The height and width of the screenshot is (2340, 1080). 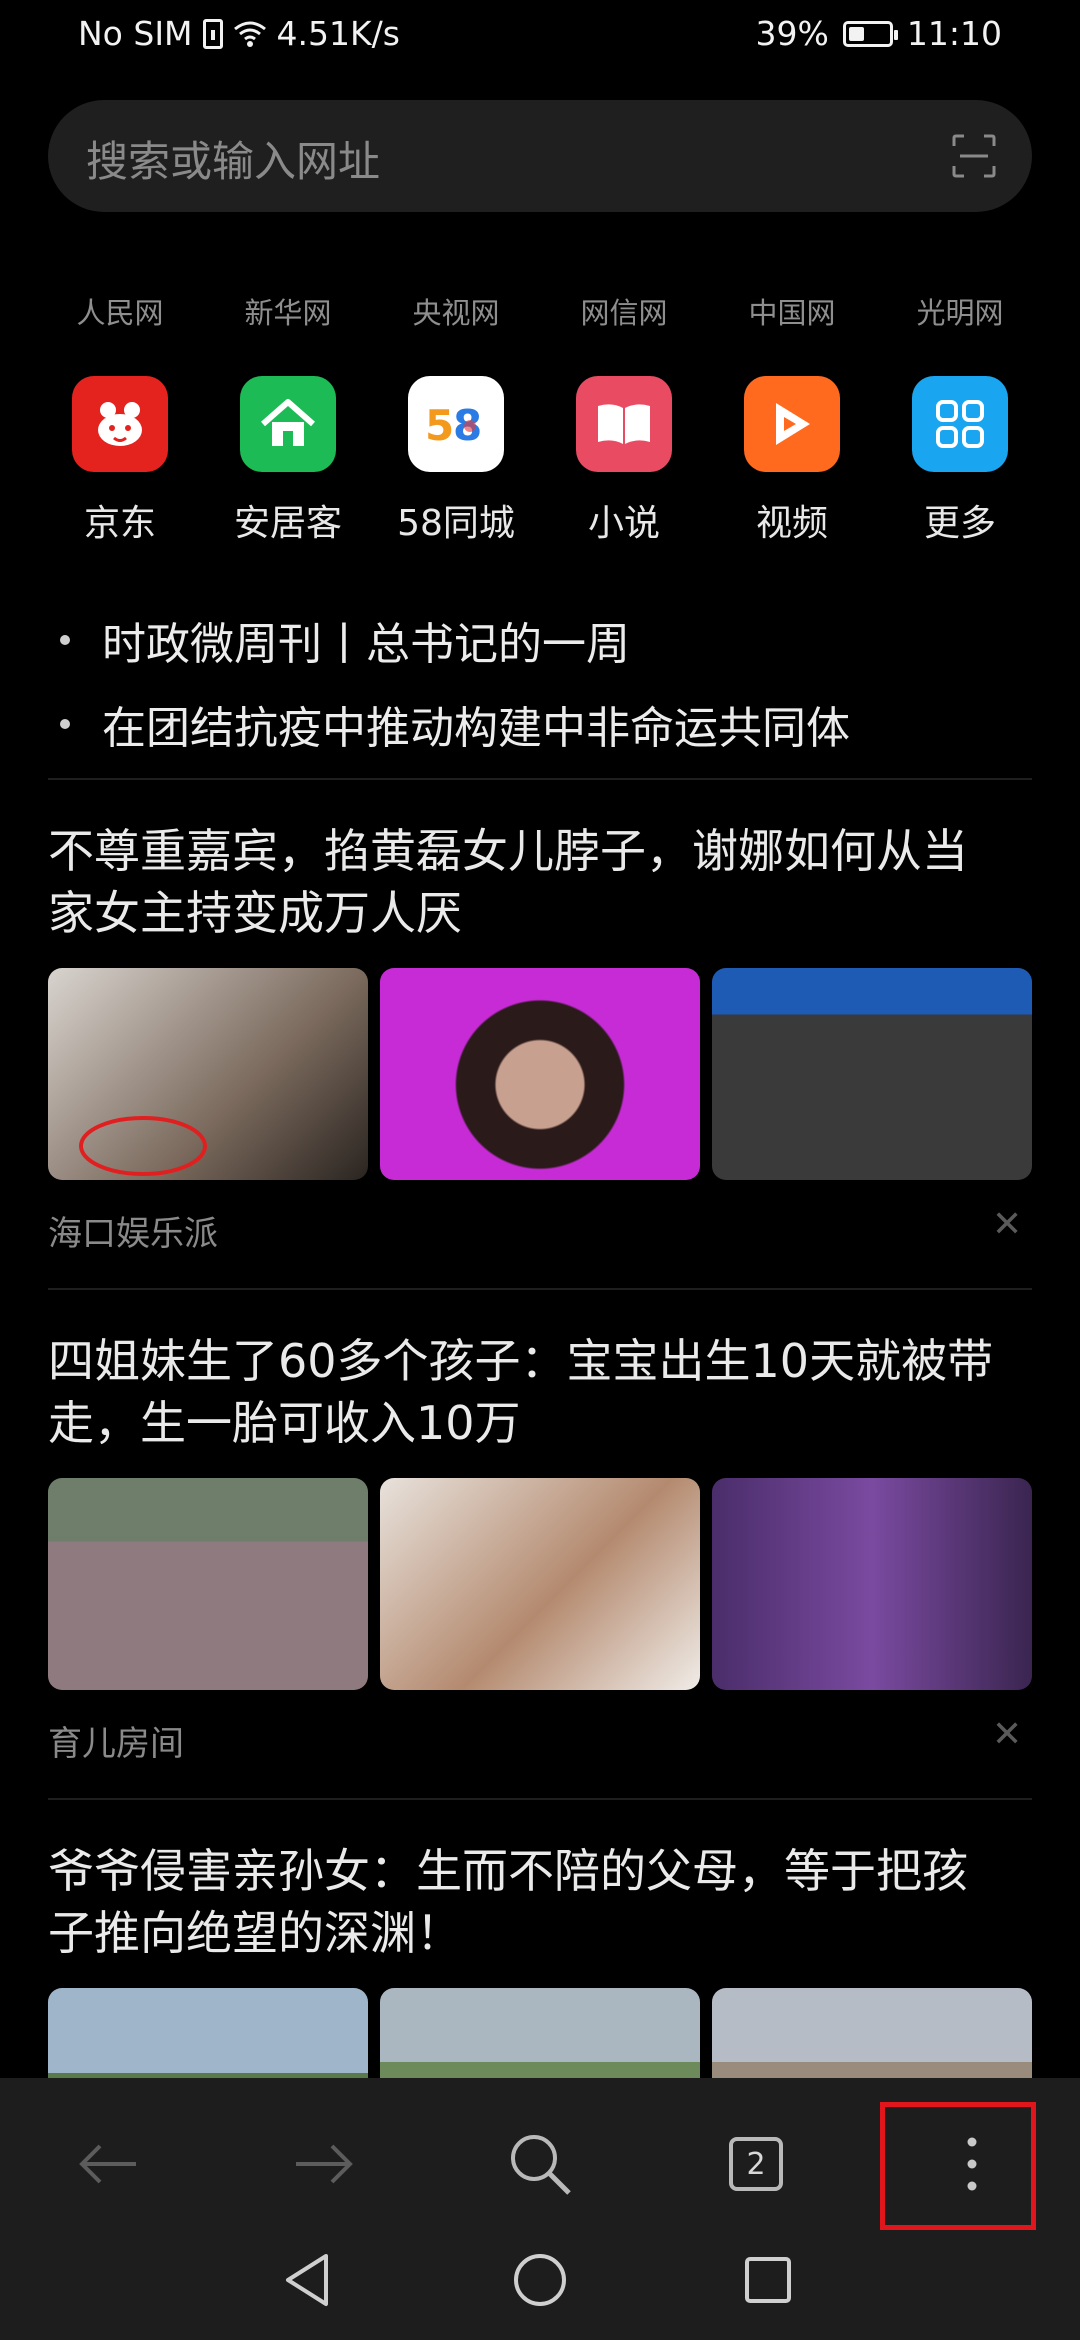 What do you see at coordinates (792, 424) in the screenshot?
I see `play-icon` at bounding box center [792, 424].